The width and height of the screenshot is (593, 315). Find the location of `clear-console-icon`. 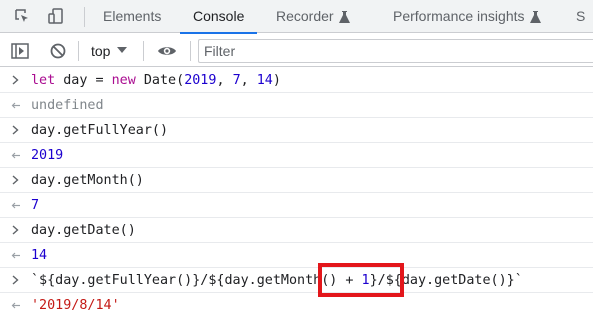

clear-console-icon is located at coordinates (58, 51).